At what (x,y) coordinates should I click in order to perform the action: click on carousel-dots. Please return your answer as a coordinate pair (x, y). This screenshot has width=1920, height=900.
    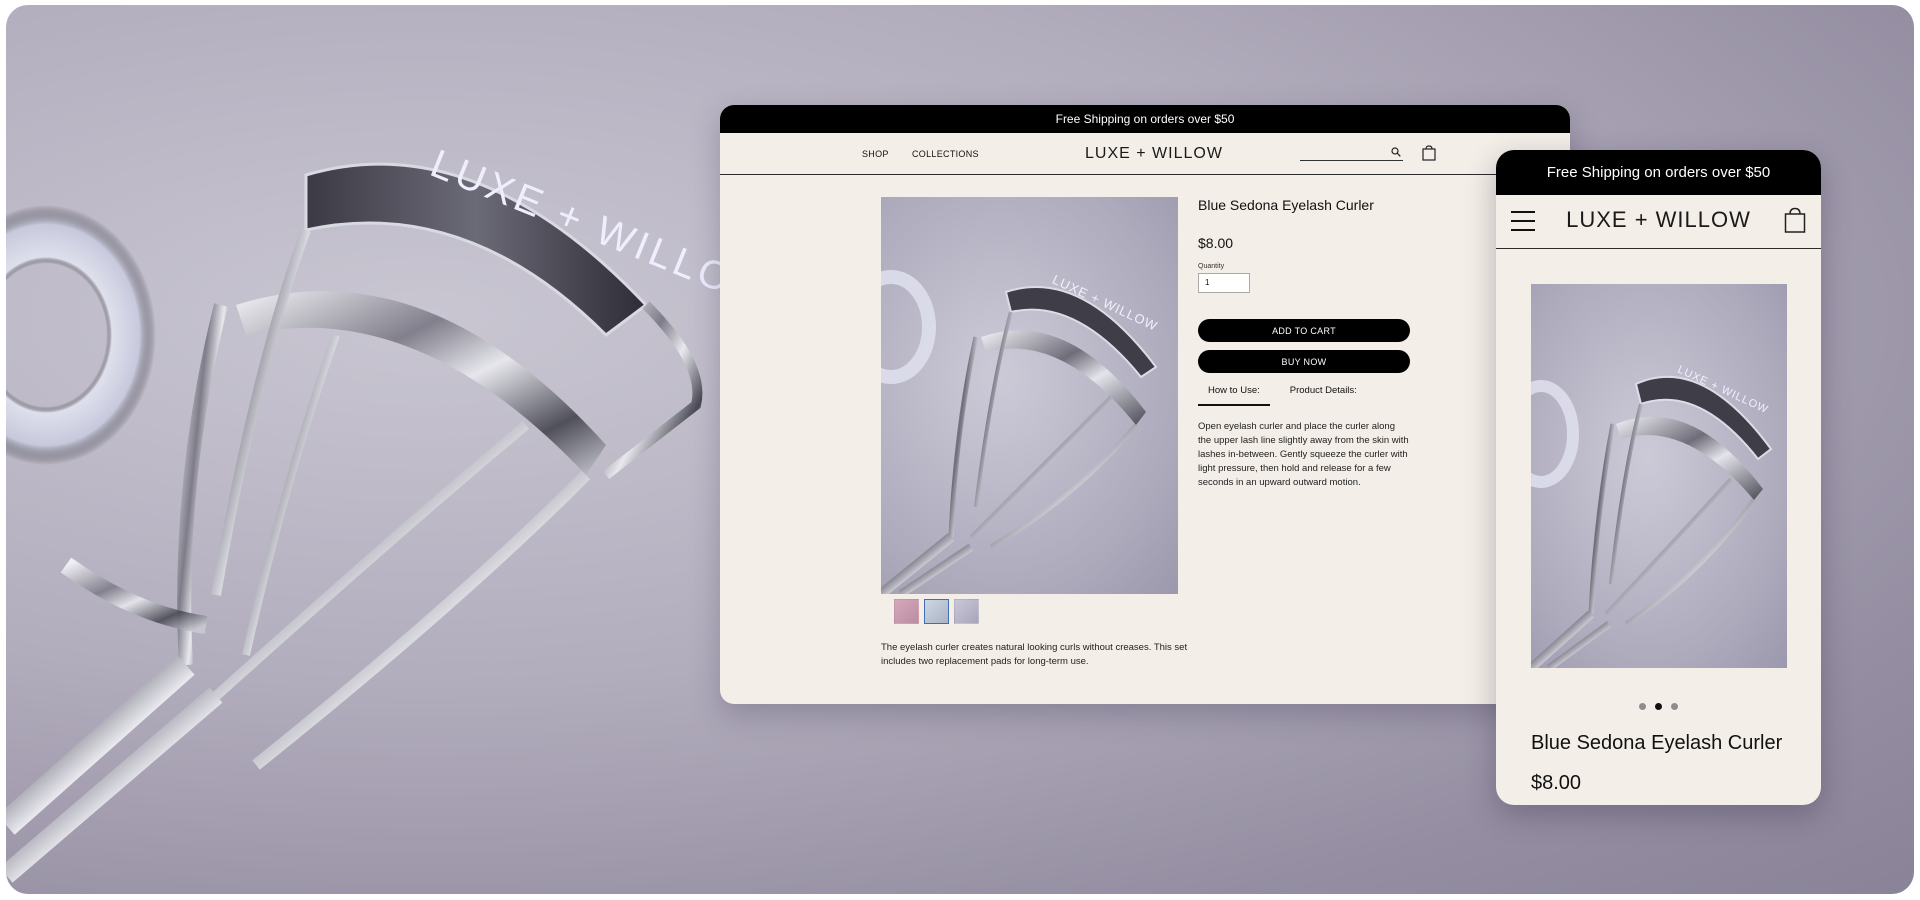
    Looking at the image, I should click on (1658, 706).